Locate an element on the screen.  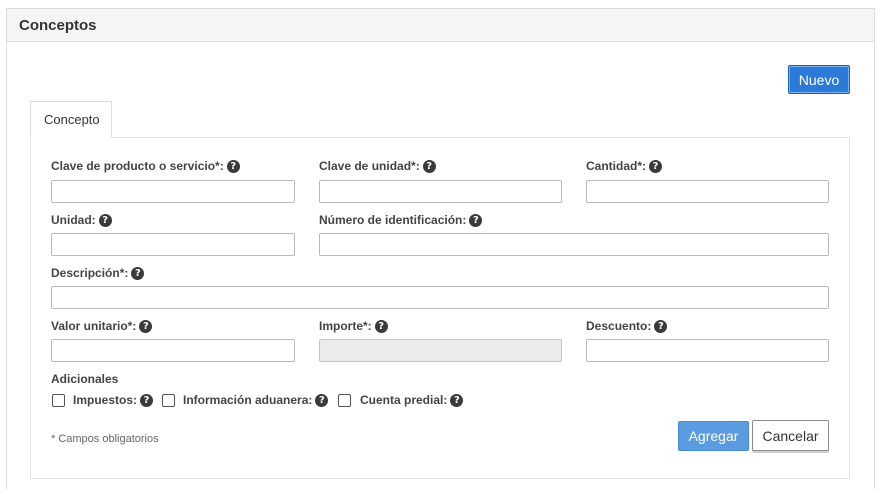
cancel-button: Cancelar is located at coordinates (790, 435).